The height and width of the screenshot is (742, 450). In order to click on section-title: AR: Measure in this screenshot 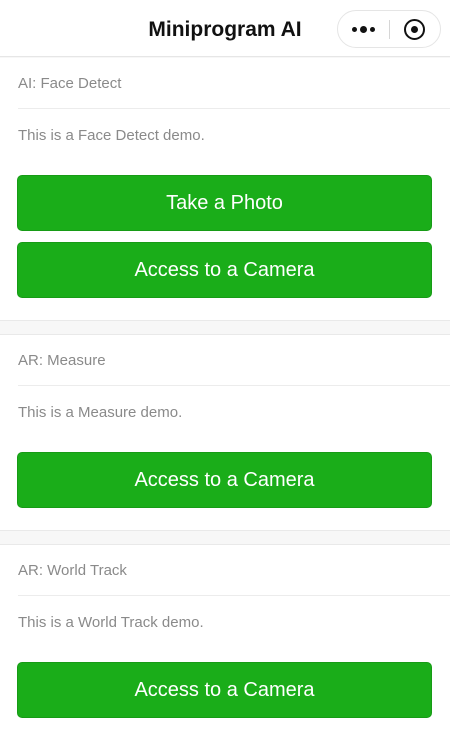, I will do `click(62, 360)`.